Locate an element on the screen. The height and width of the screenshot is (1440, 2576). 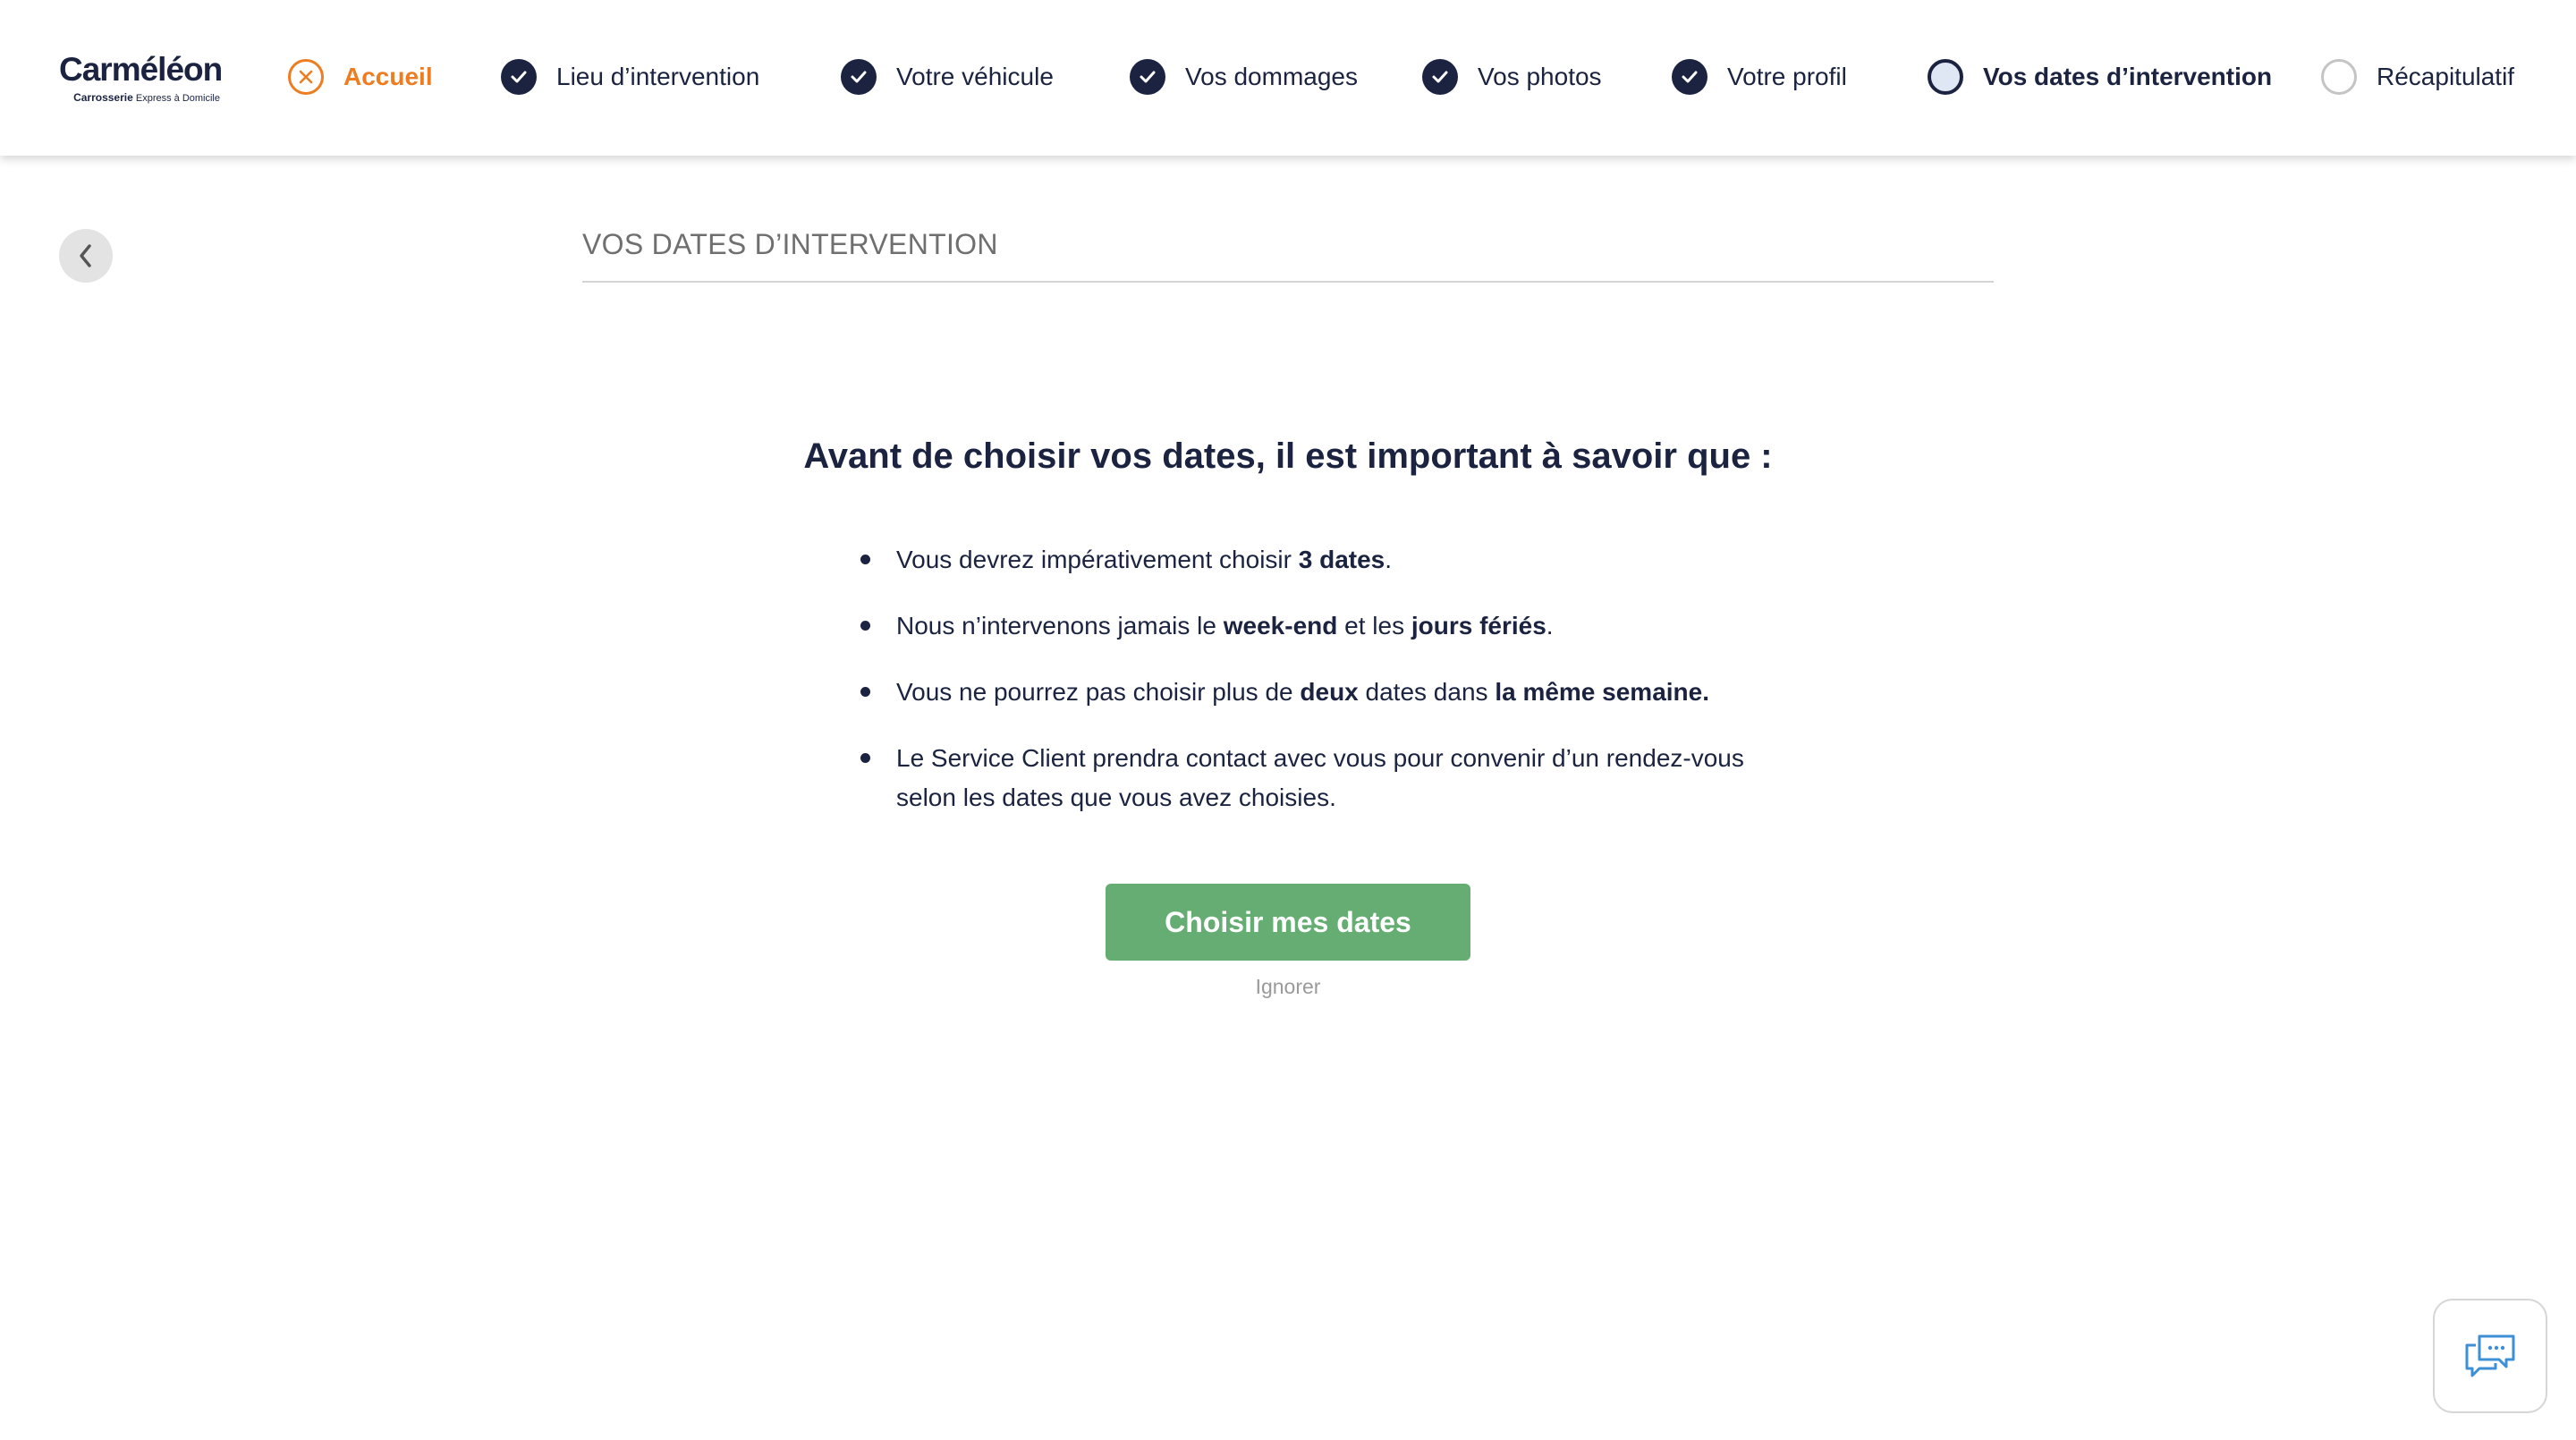
step-label: Vos dates d’intervention is located at coordinates (2128, 76).